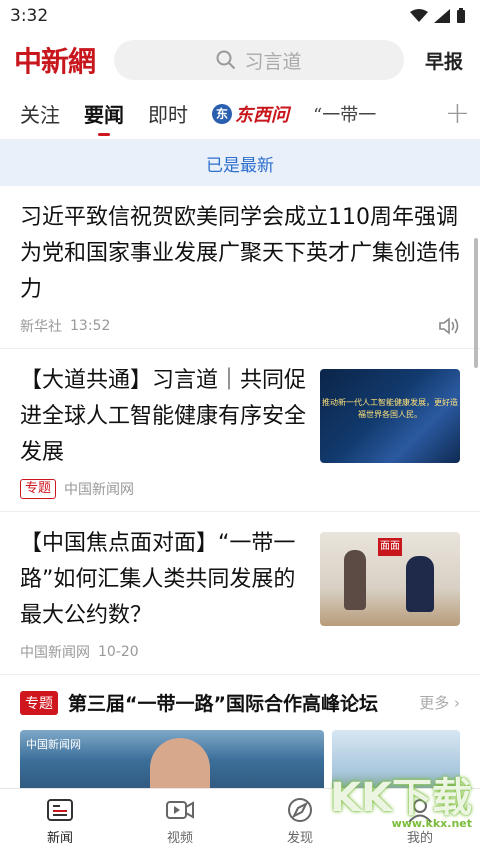 Image resolution: width=480 pixels, height=854 pixels. What do you see at coordinates (273, 61) in the screenshot?
I see `search-placeholder: 习言道` at bounding box center [273, 61].